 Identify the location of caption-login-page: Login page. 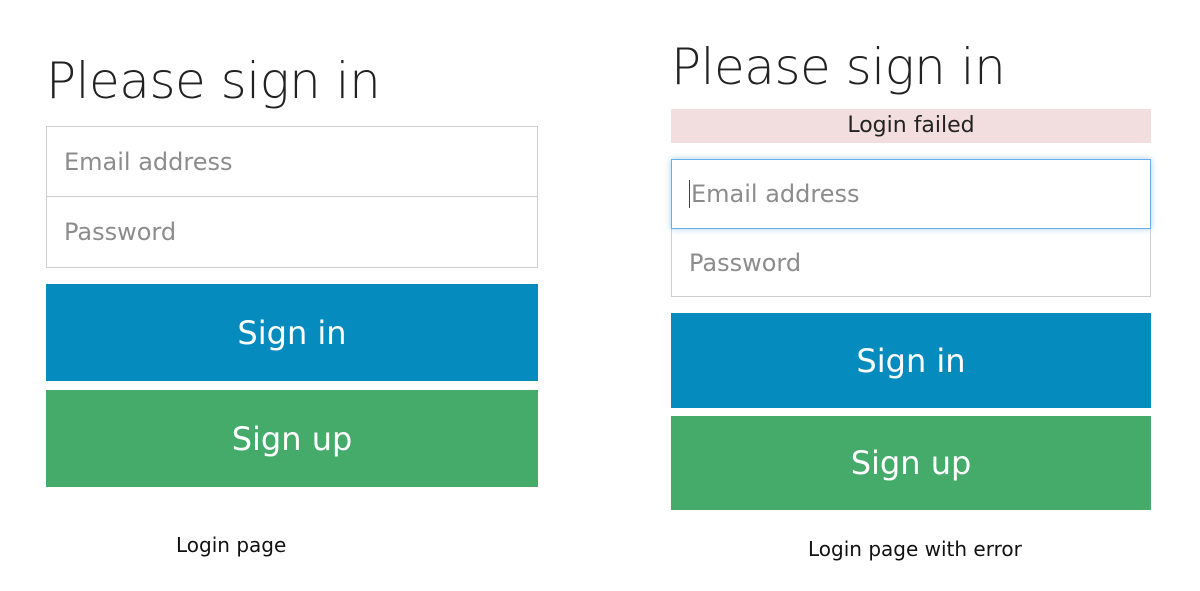
(231, 545).